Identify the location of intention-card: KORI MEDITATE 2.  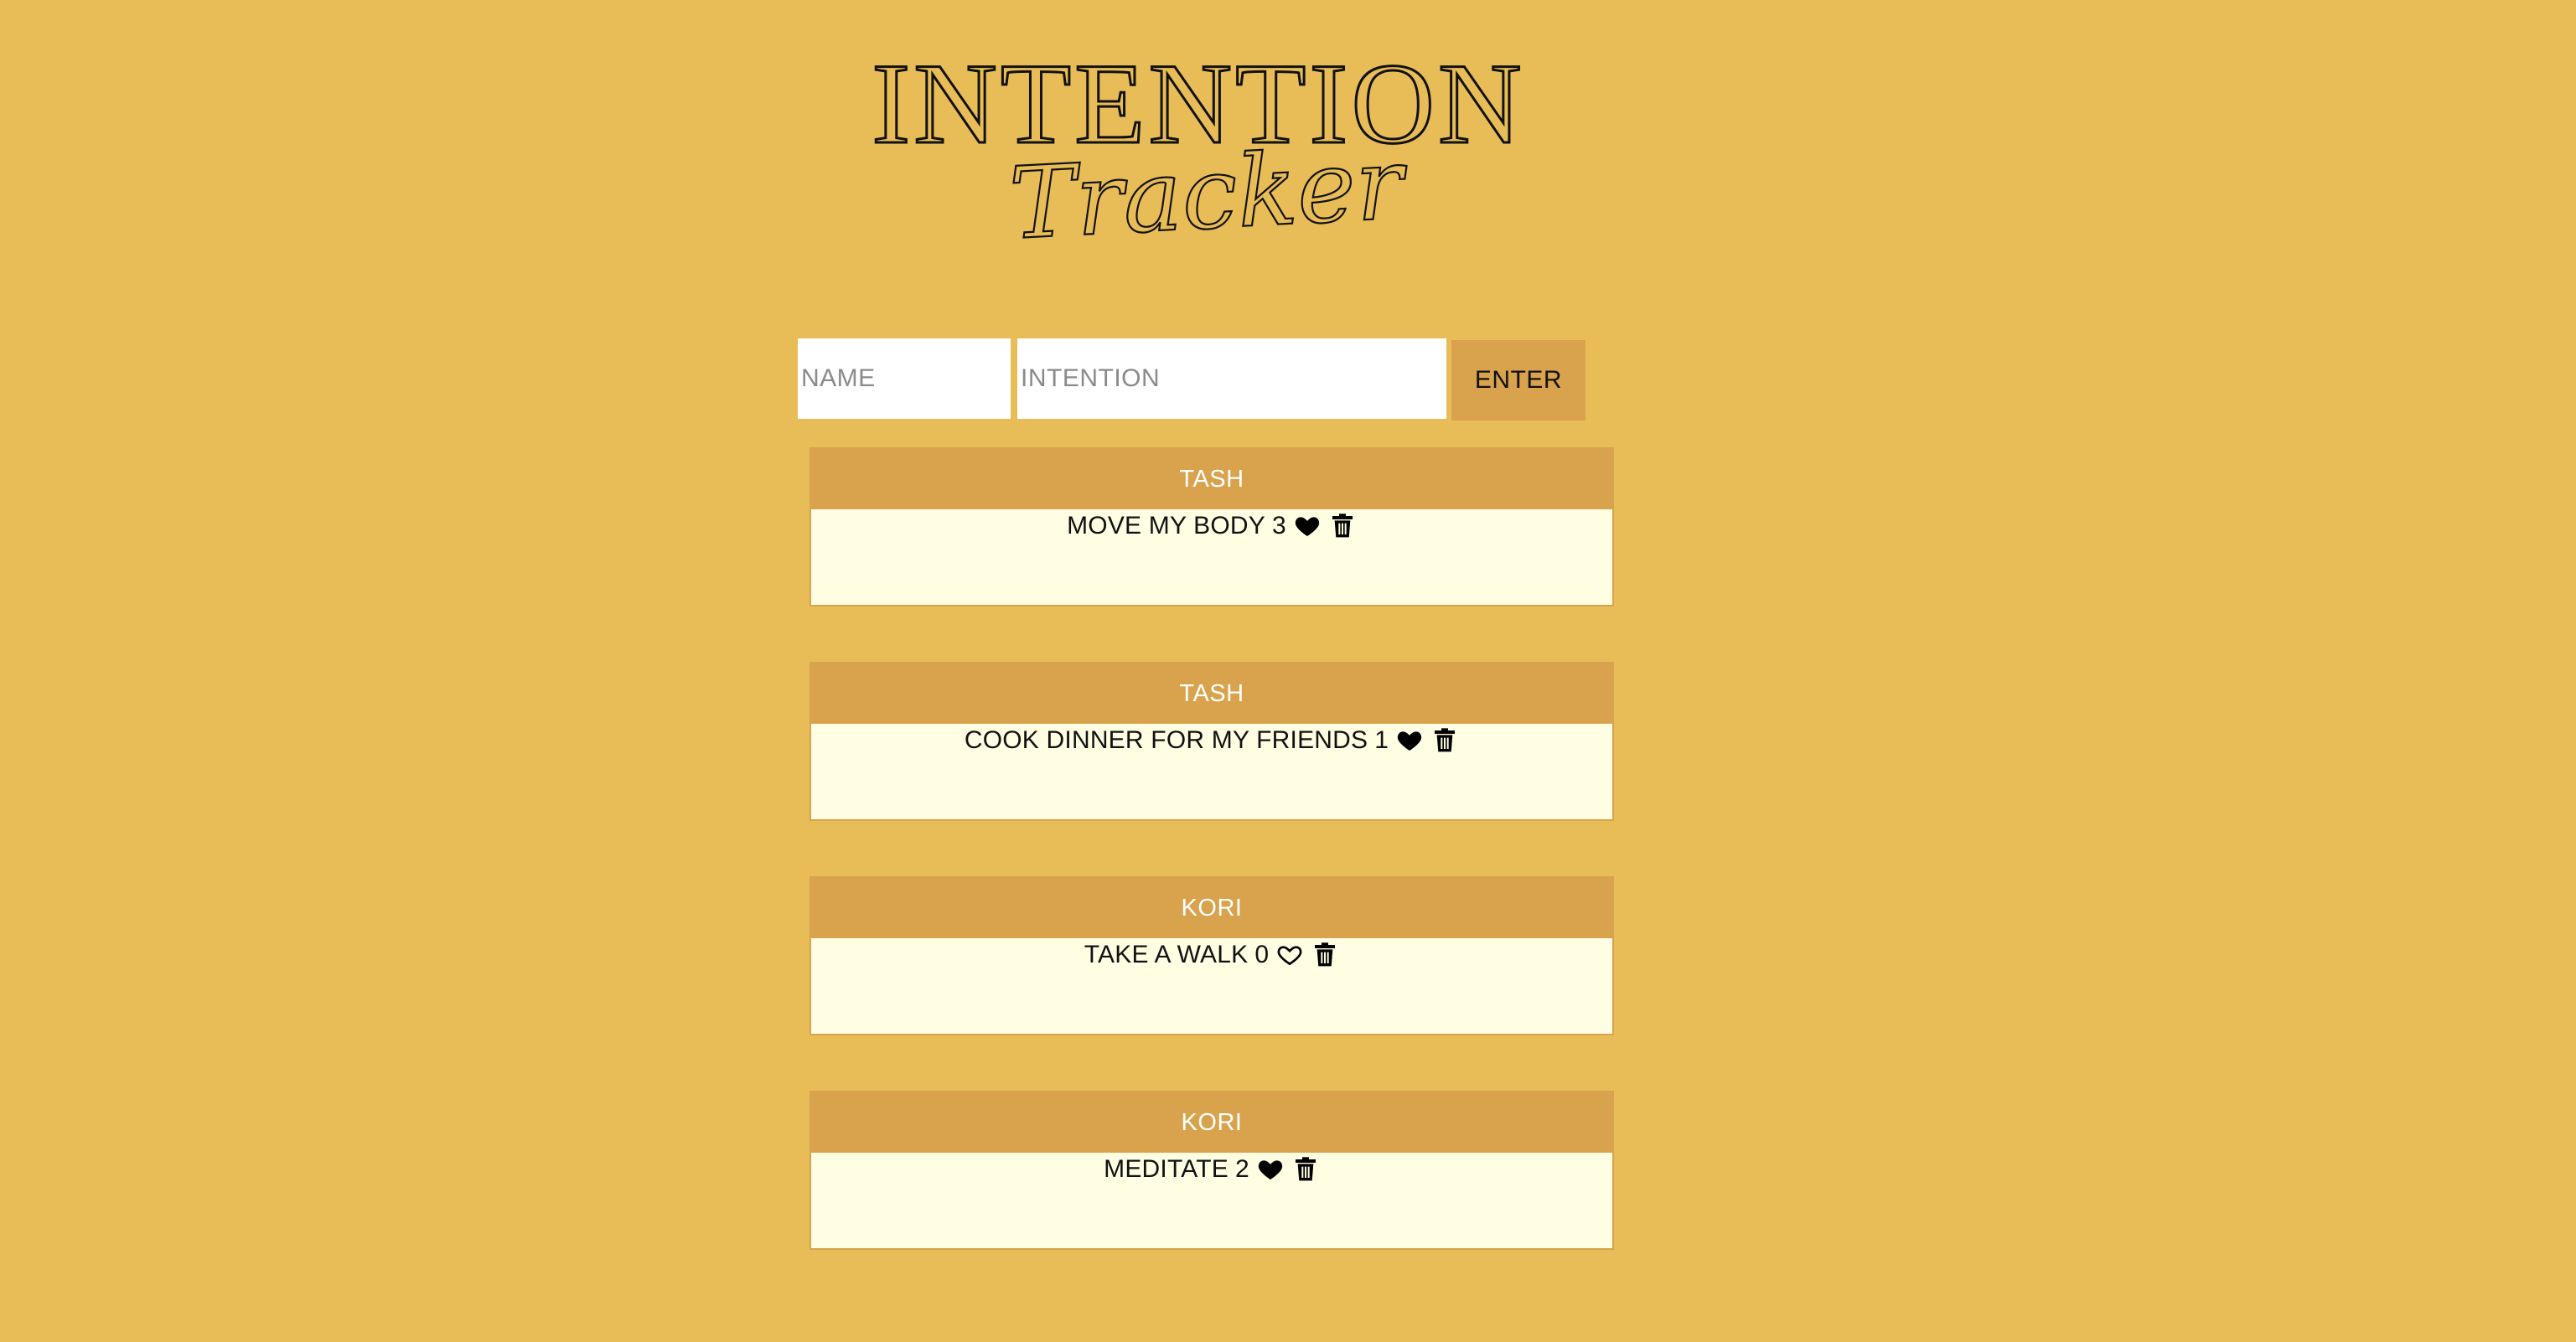
(1212, 1170).